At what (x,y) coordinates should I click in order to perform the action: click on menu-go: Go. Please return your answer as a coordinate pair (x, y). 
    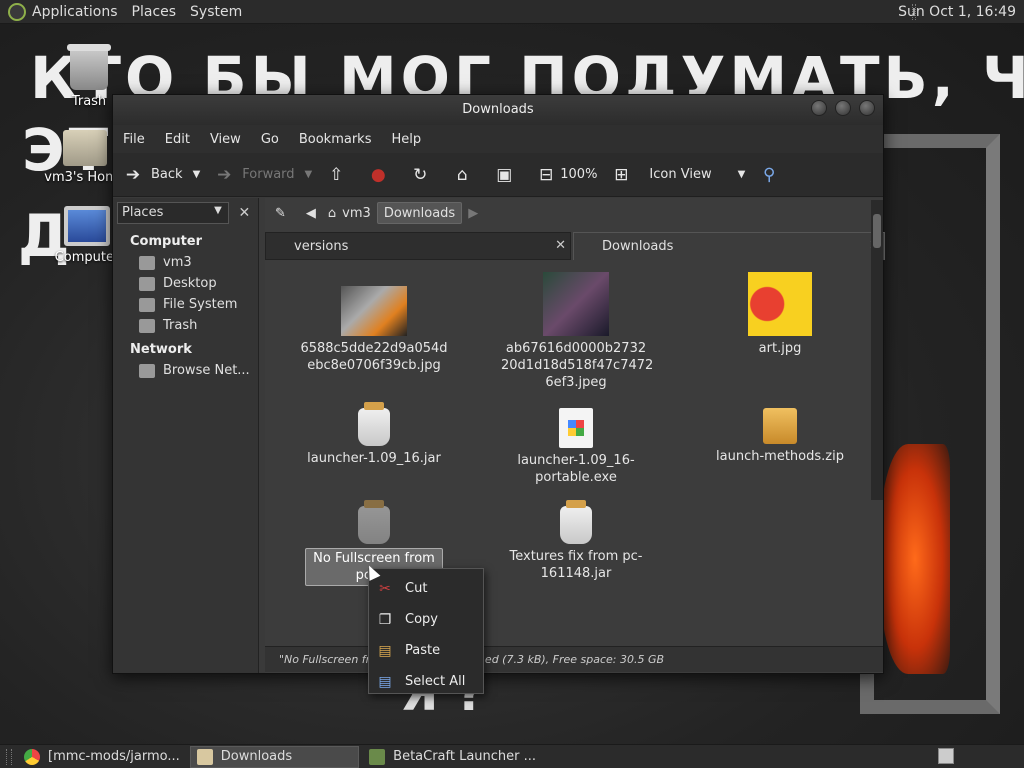
    Looking at the image, I should click on (270, 139).